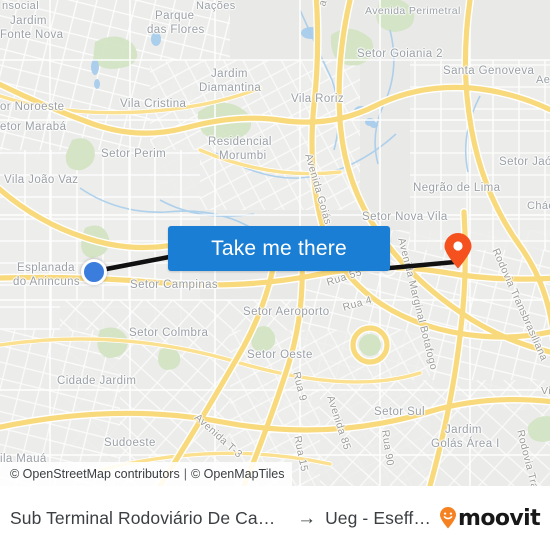 Image resolution: width=550 pixels, height=550 pixels. Describe the element at coordinates (94, 272) in the screenshot. I see `origin-dot` at that location.